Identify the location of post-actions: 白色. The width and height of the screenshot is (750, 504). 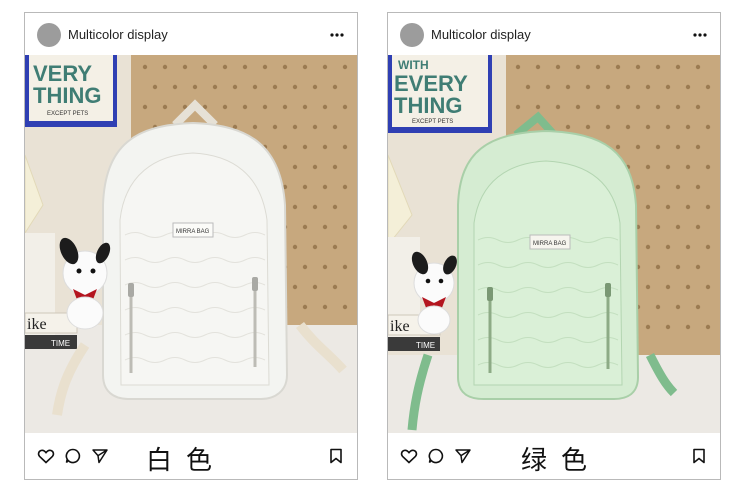
(191, 456).